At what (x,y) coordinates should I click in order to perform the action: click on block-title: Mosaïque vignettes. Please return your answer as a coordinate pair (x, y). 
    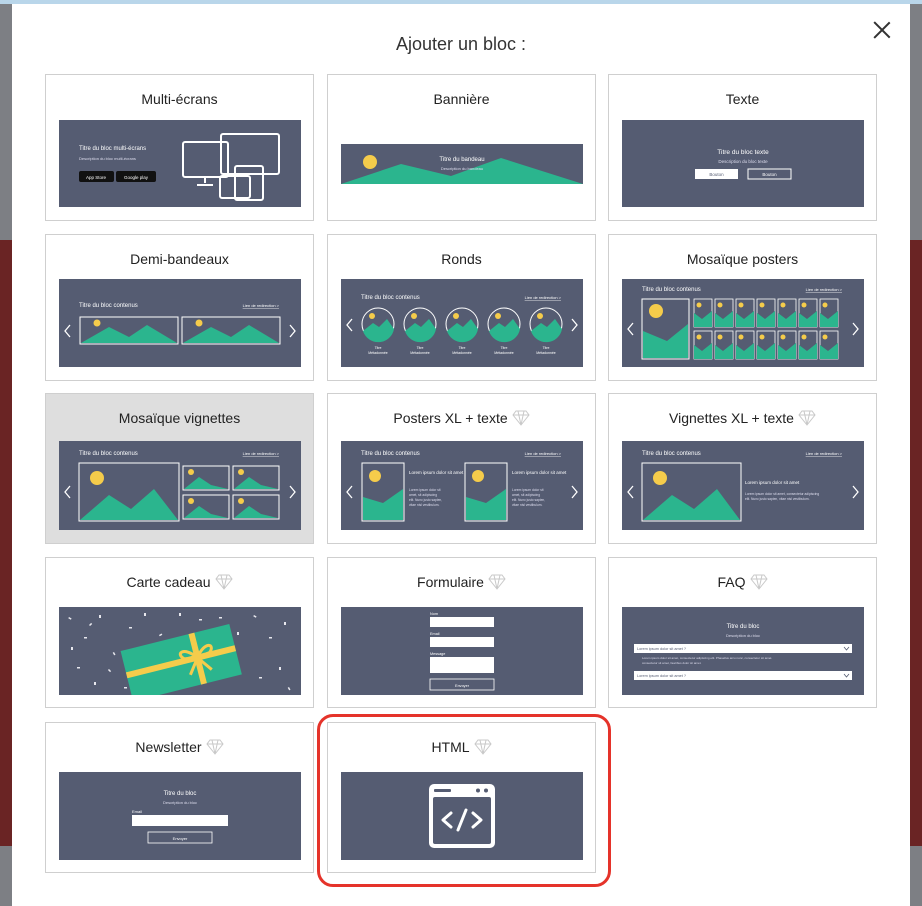
    Looking at the image, I should click on (179, 418).